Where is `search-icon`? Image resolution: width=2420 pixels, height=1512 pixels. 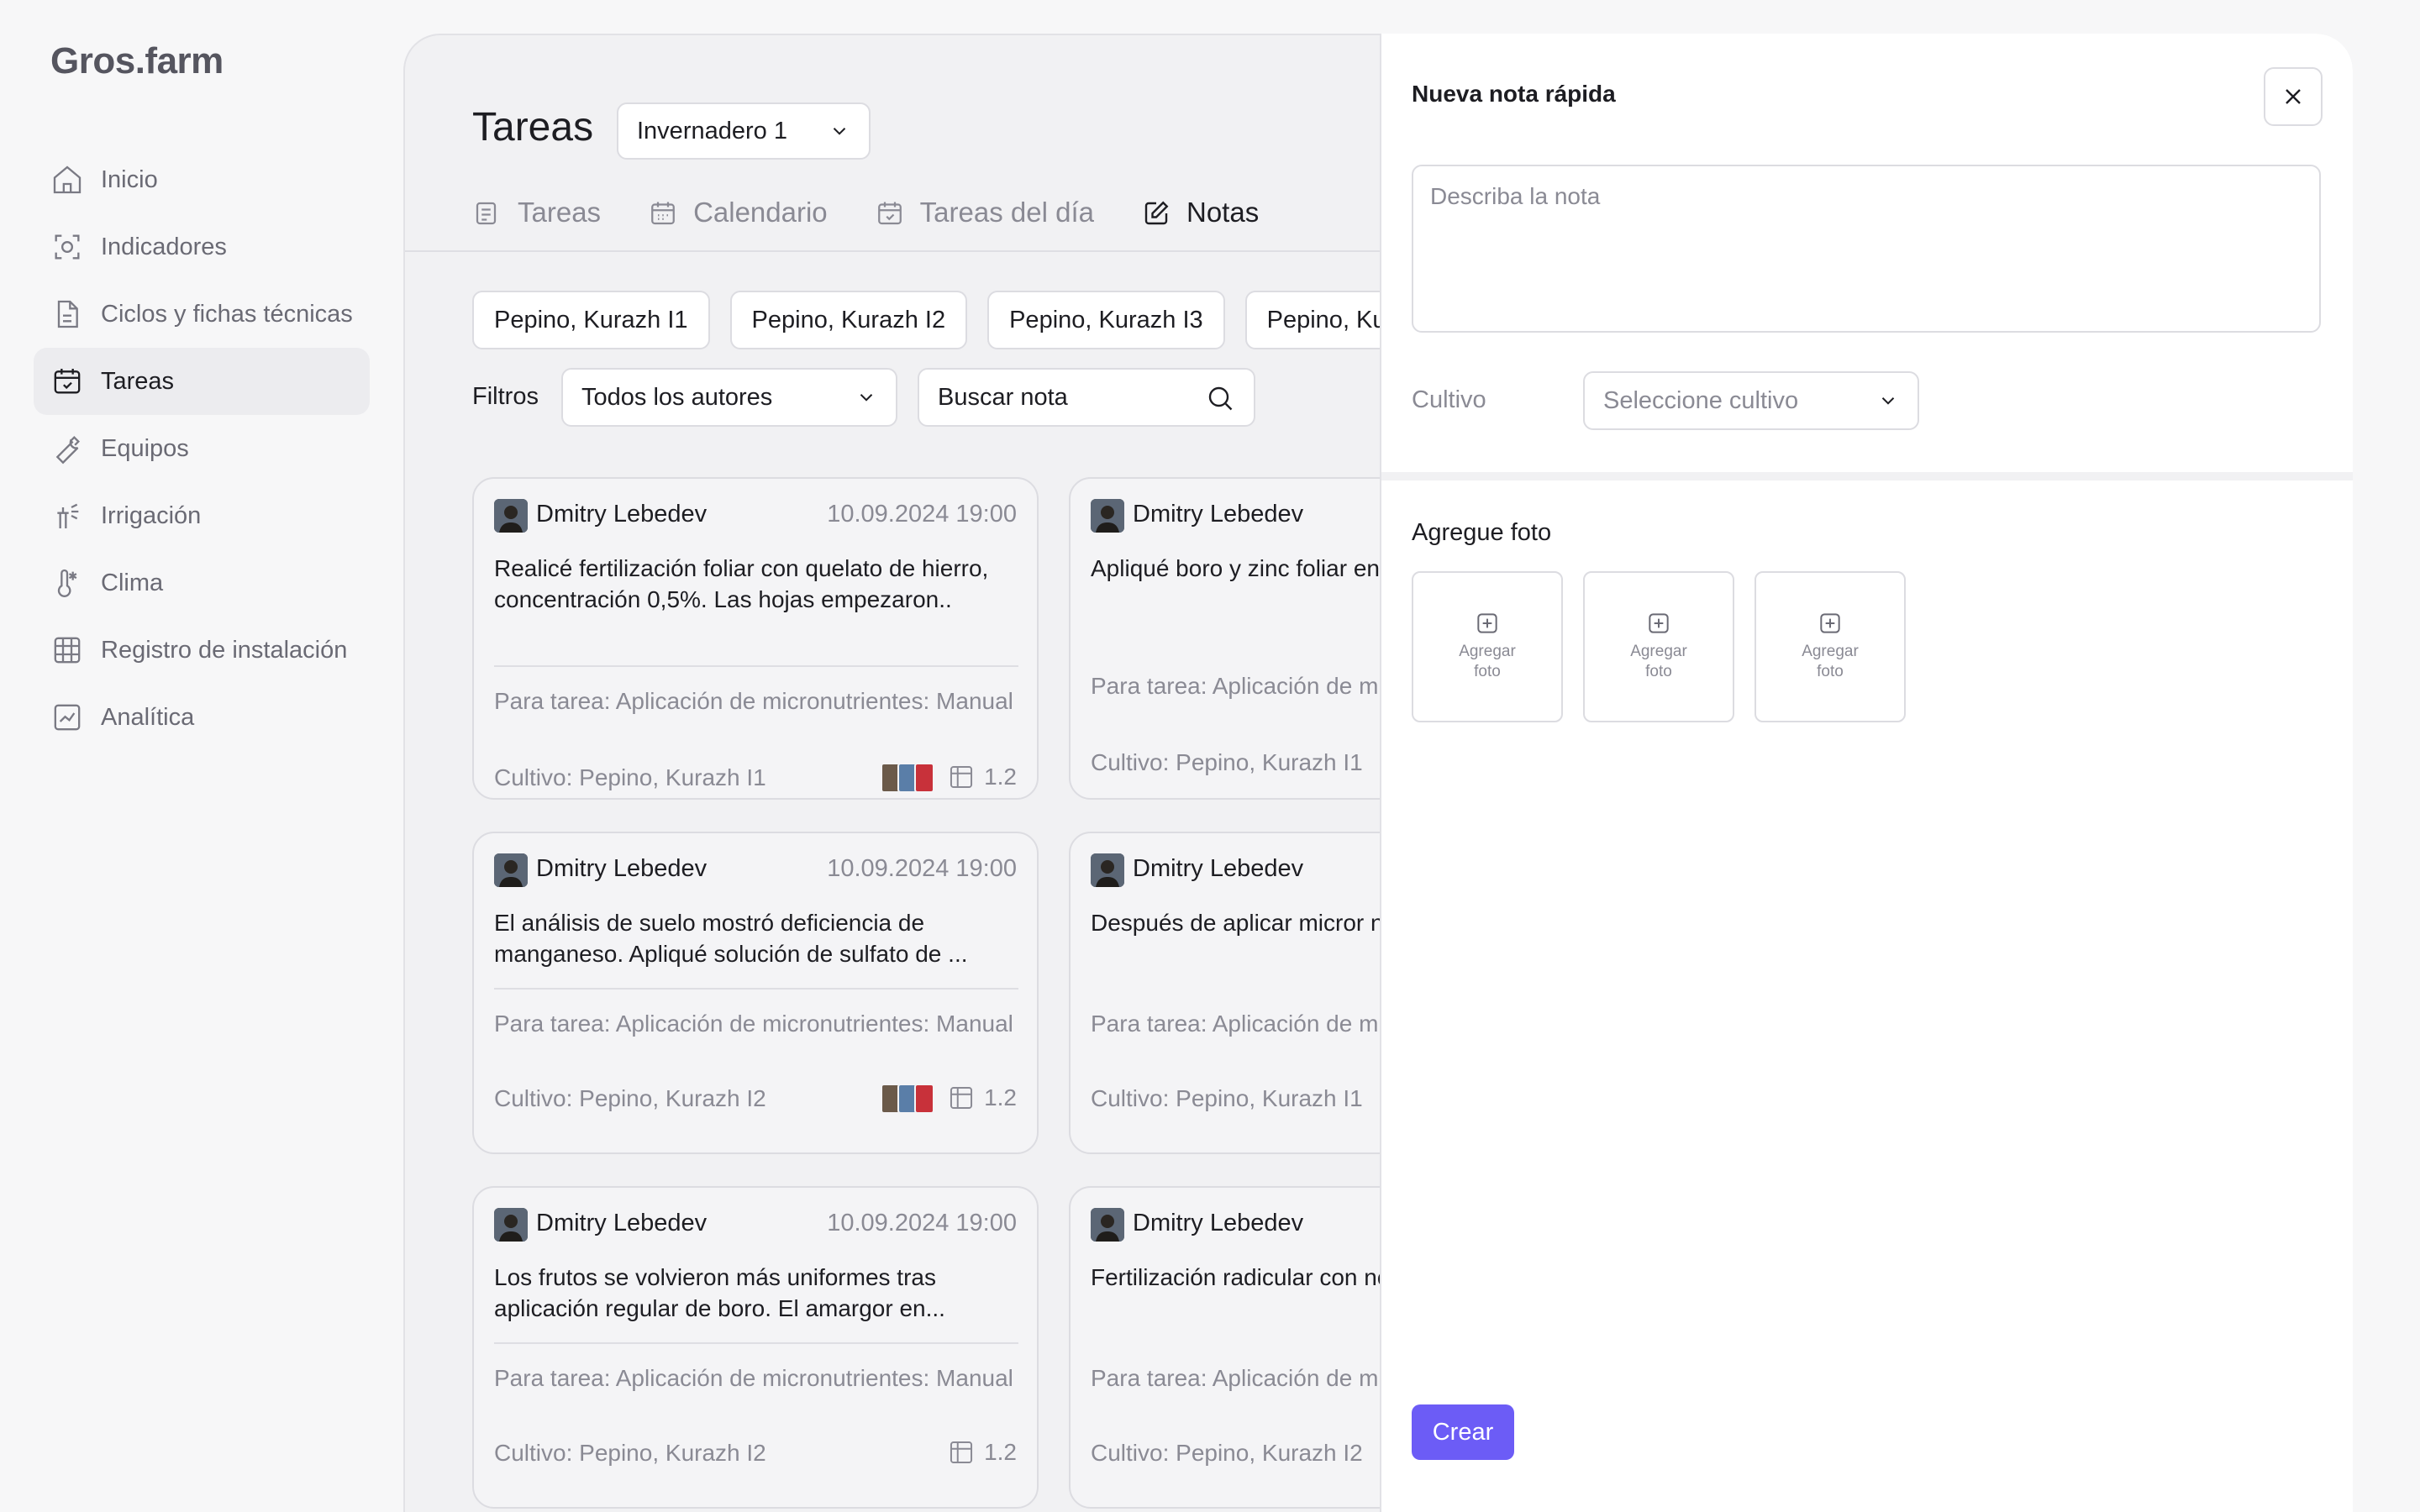
search-icon is located at coordinates (1220, 398).